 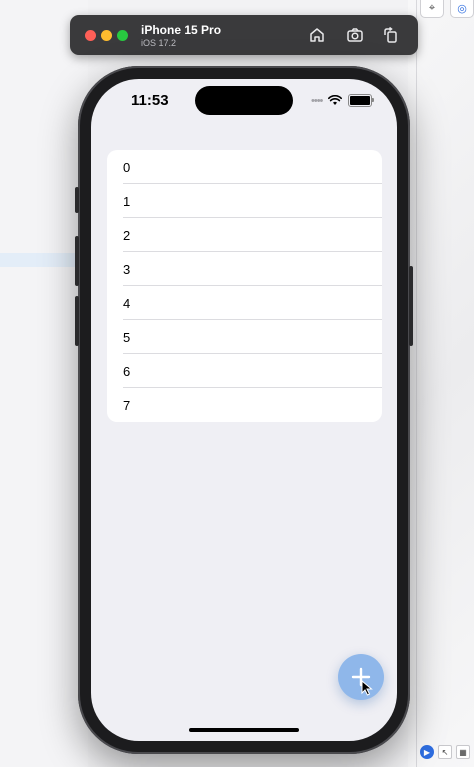 What do you see at coordinates (181, 30) in the screenshot?
I see `device-name: iPhone 15 Pro` at bounding box center [181, 30].